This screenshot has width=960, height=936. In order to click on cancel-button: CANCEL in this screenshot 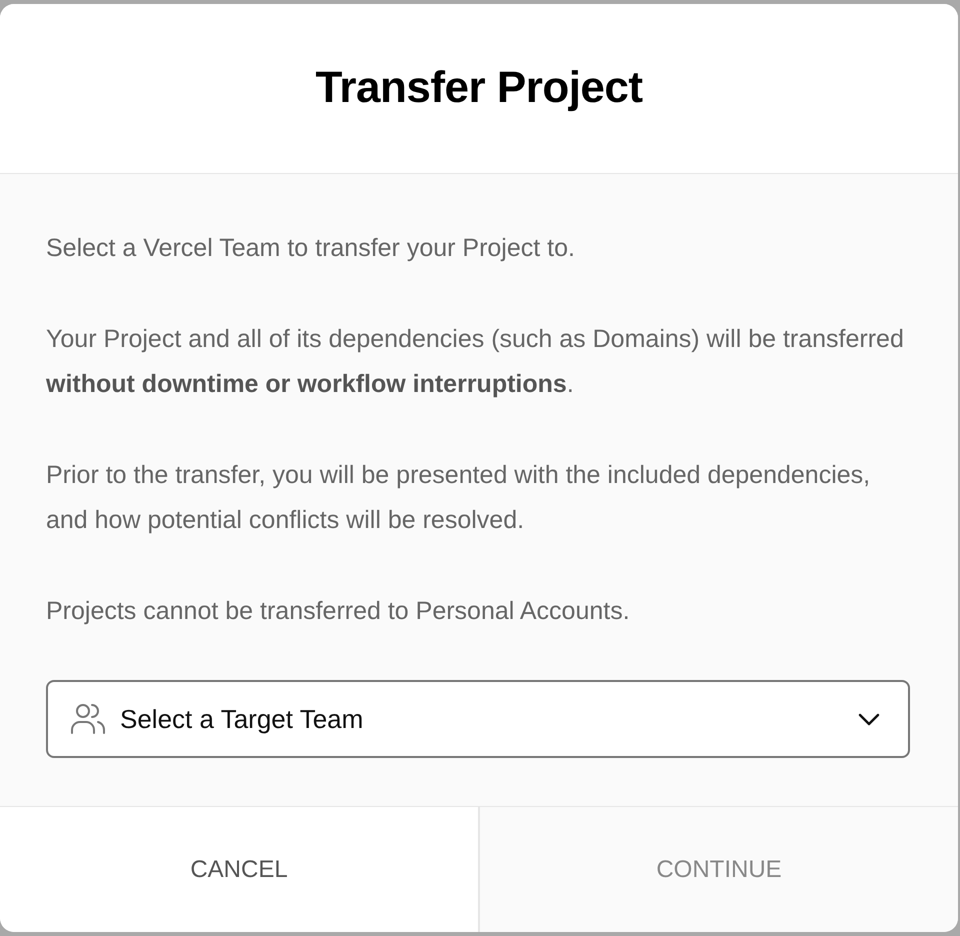, I will do `click(239, 869)`.